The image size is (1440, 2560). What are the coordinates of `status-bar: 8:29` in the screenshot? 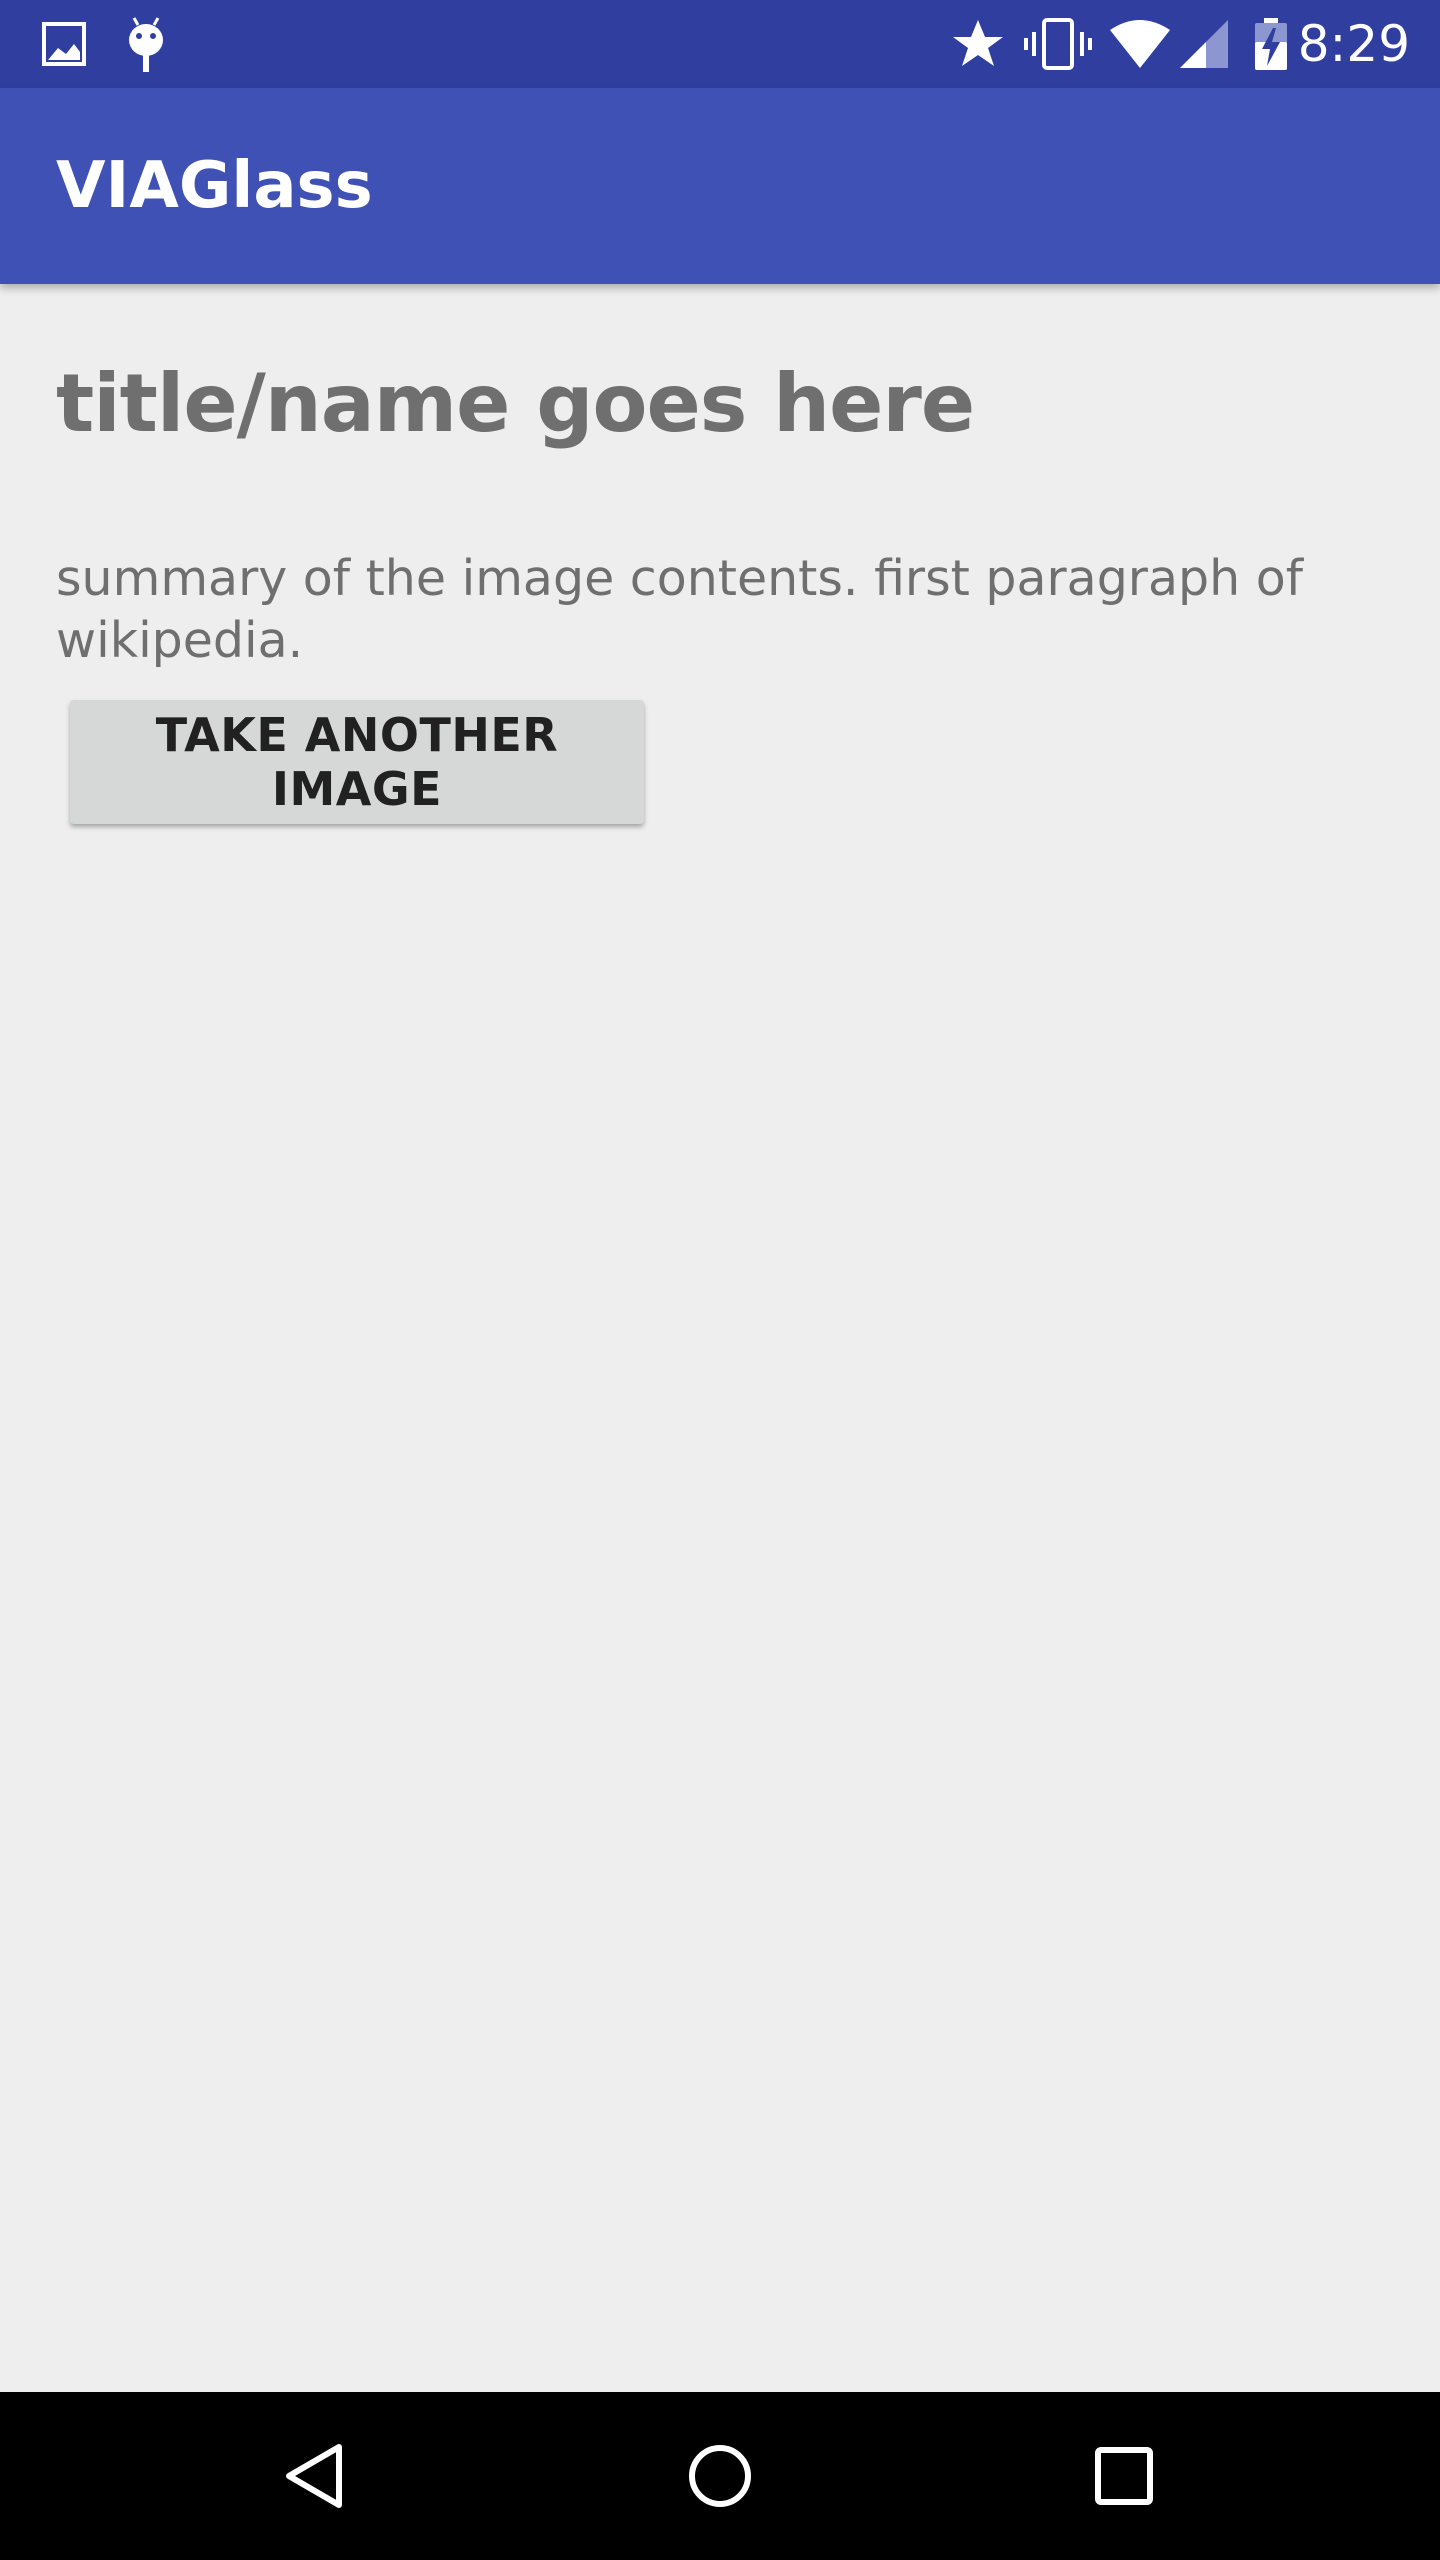 It's located at (720, 44).